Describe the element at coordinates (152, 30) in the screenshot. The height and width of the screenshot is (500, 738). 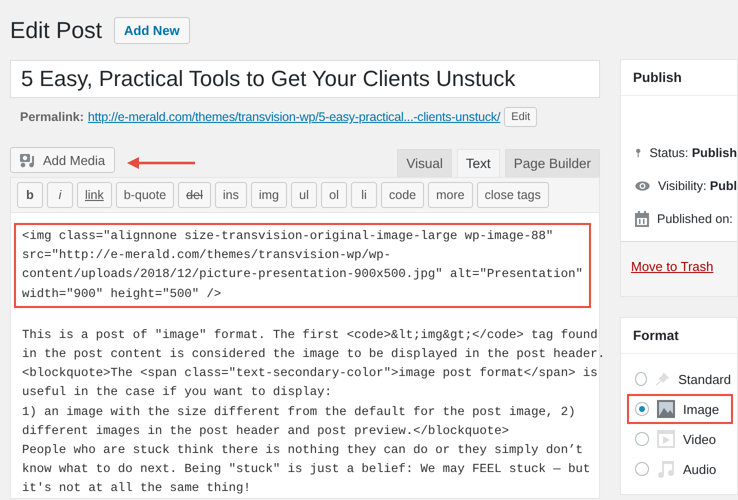
I see `add-new-button: Add New` at that location.